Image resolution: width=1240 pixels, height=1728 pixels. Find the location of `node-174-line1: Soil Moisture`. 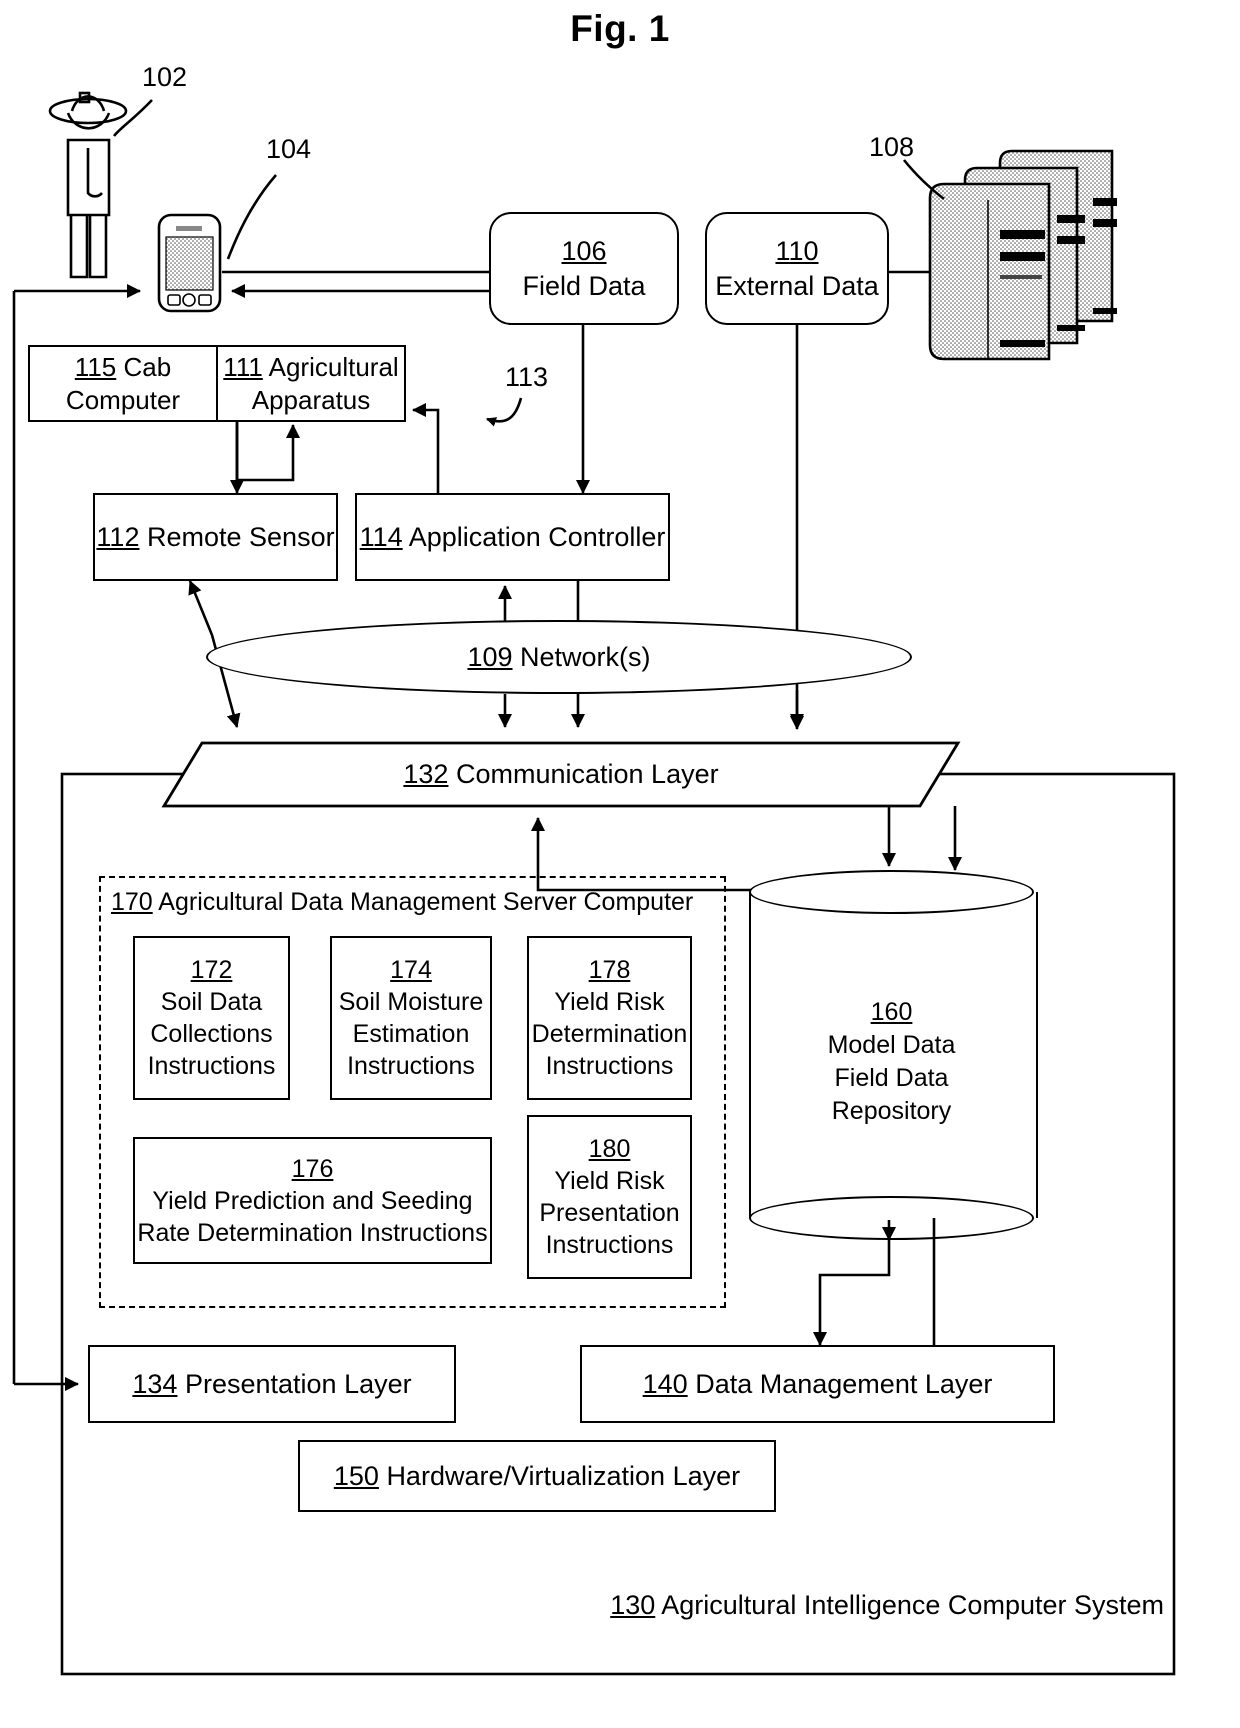

node-174-line1: Soil Moisture is located at coordinates (411, 1002).